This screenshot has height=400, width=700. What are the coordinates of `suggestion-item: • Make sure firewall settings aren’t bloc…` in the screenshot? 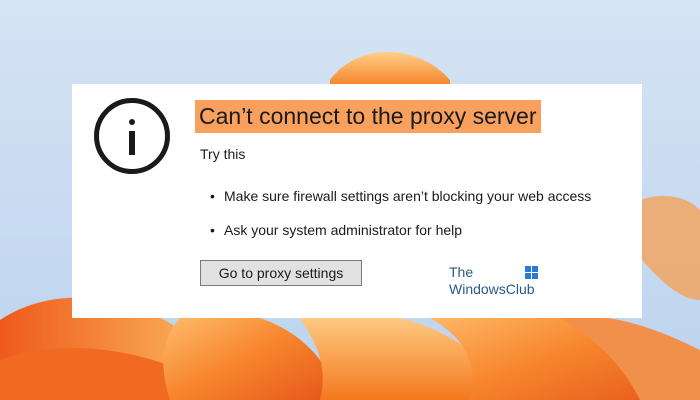 It's located at (400, 196).